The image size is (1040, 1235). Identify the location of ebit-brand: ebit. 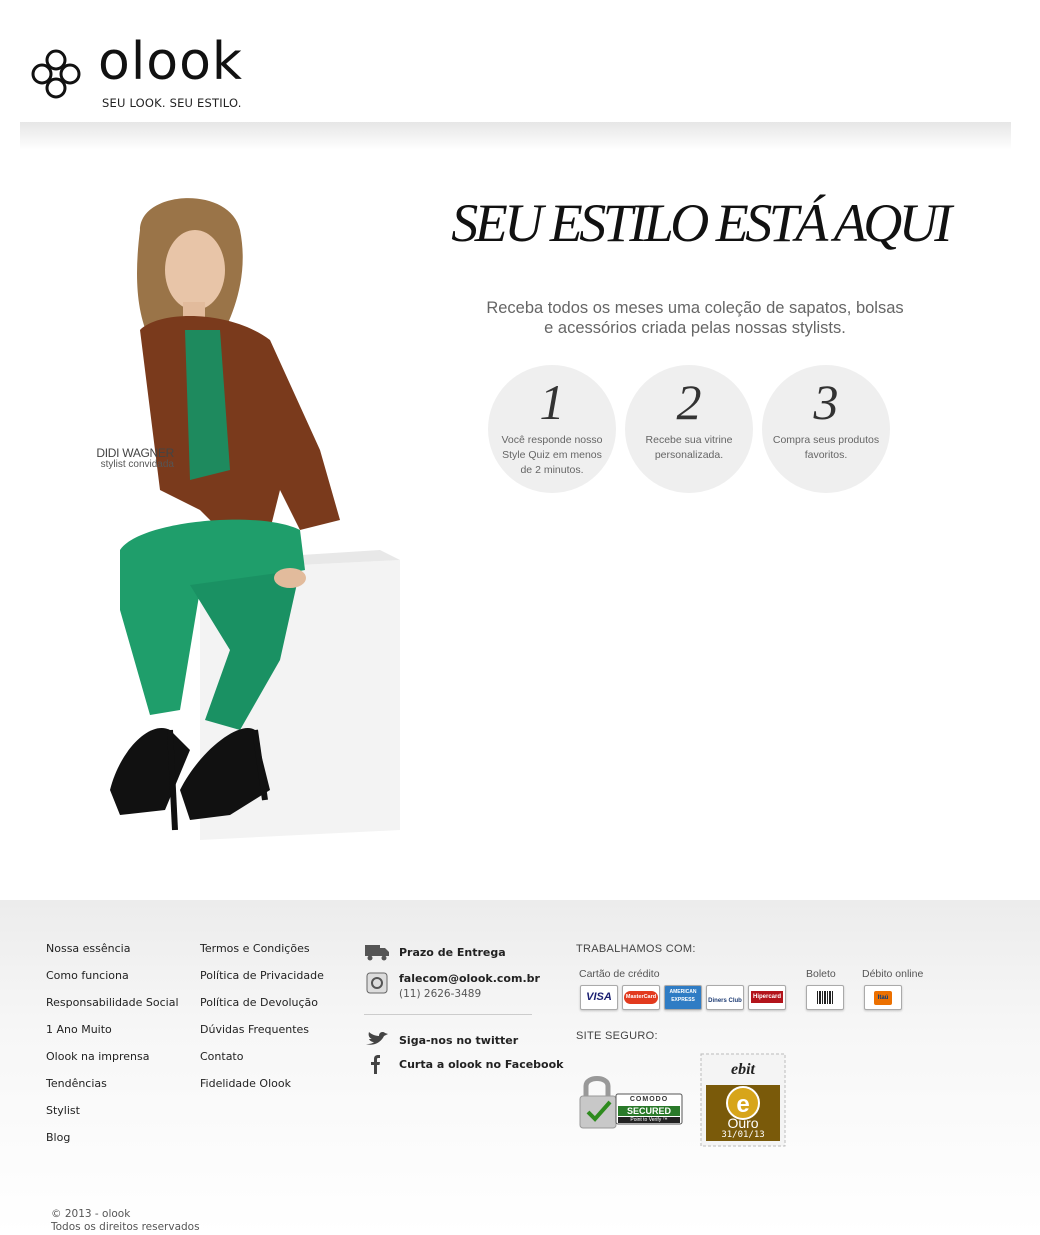
(743, 1069).